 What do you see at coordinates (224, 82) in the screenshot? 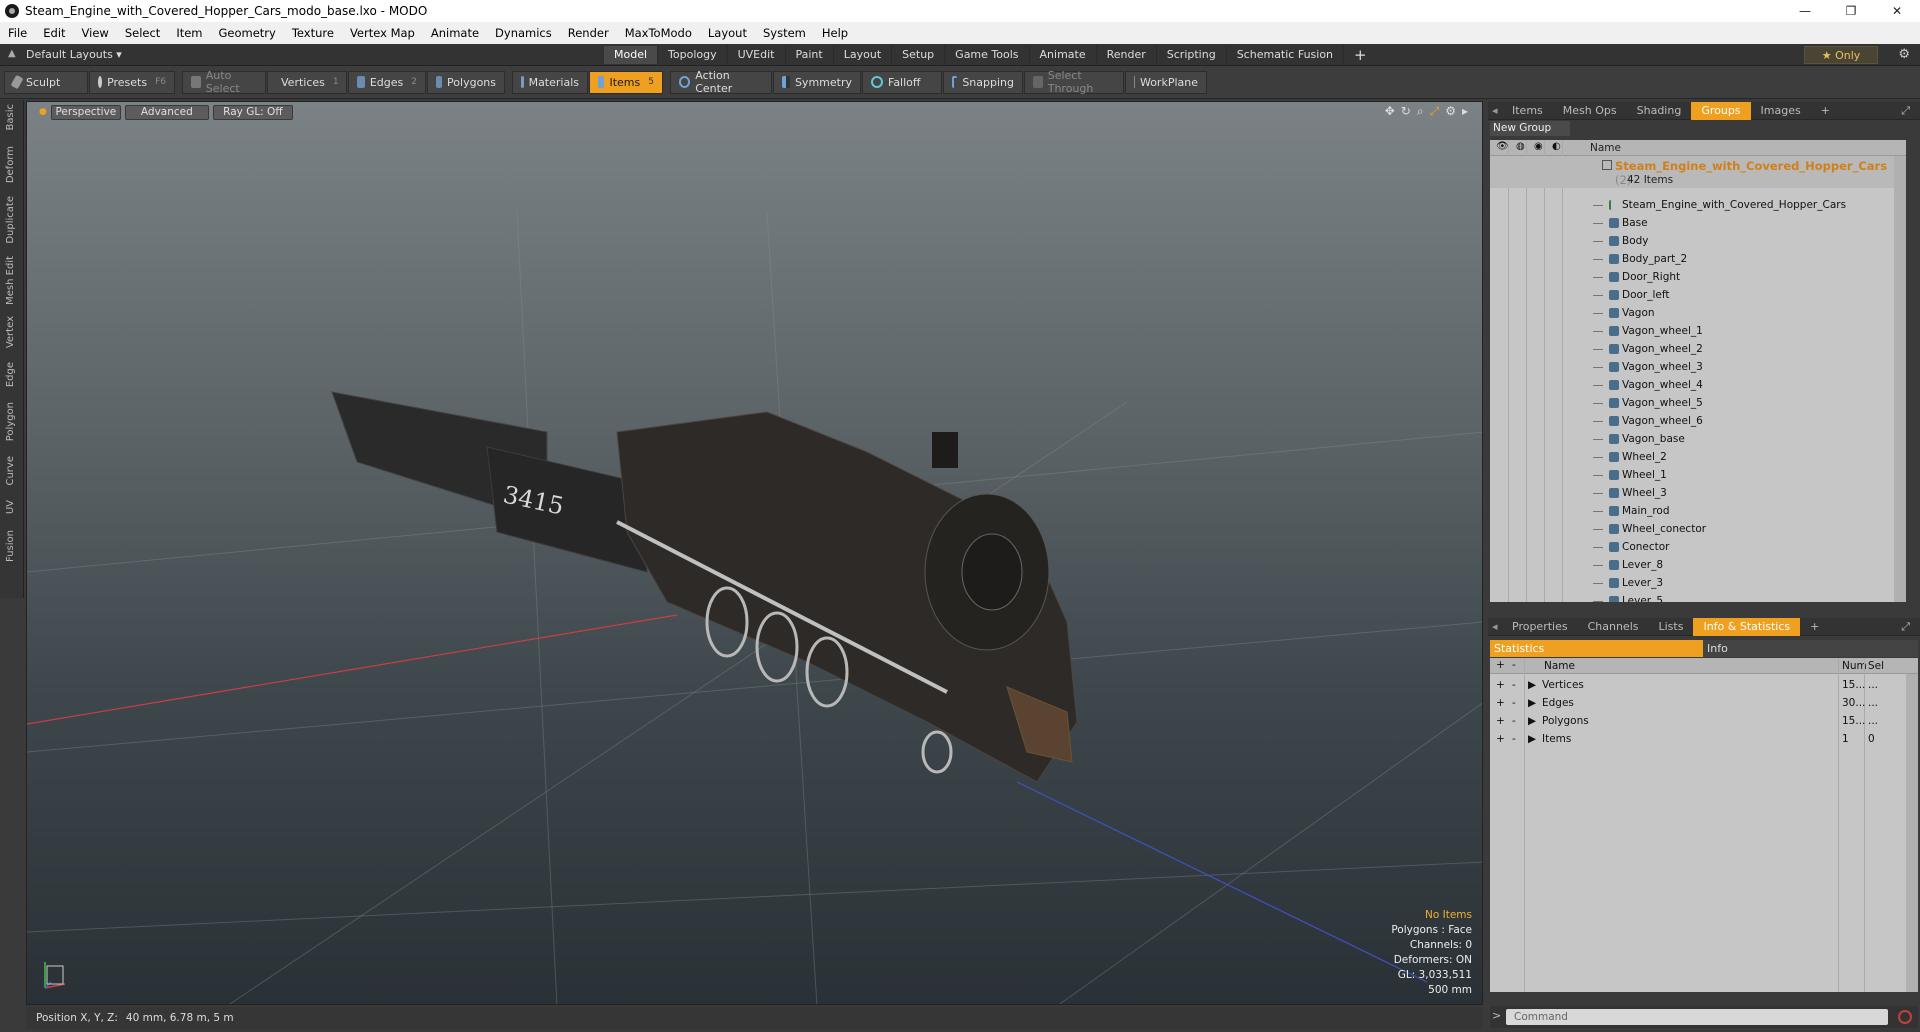
I see `auto-select-button: Auto Select` at bounding box center [224, 82].